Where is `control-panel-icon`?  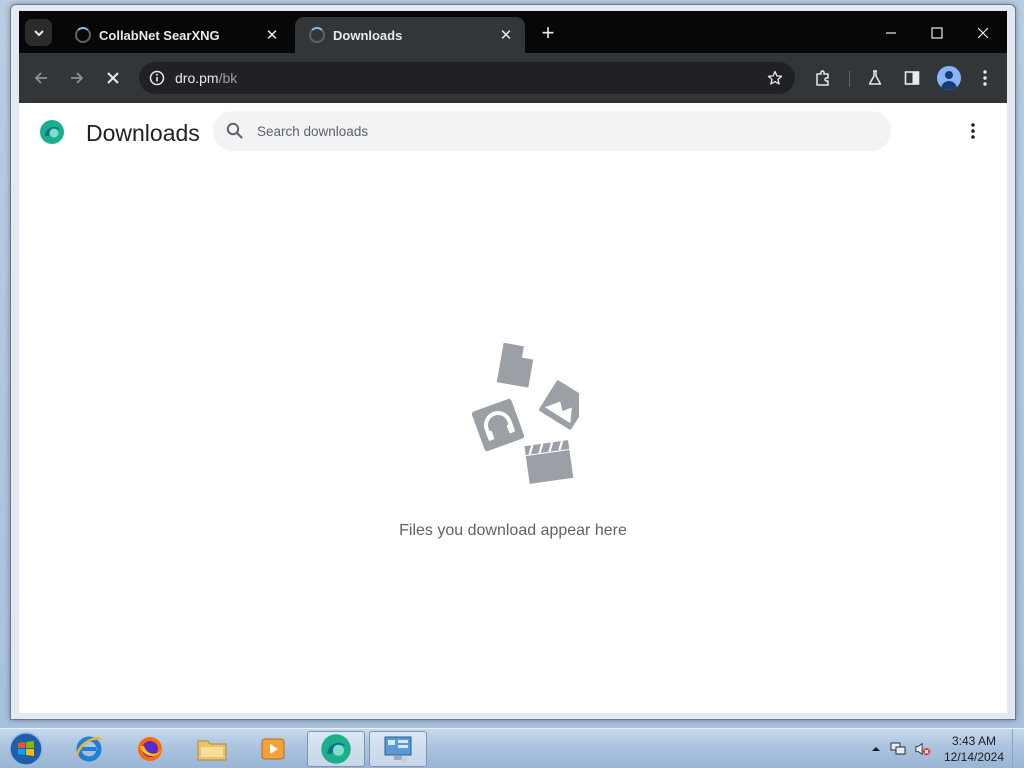
control-panel-icon is located at coordinates (398, 749).